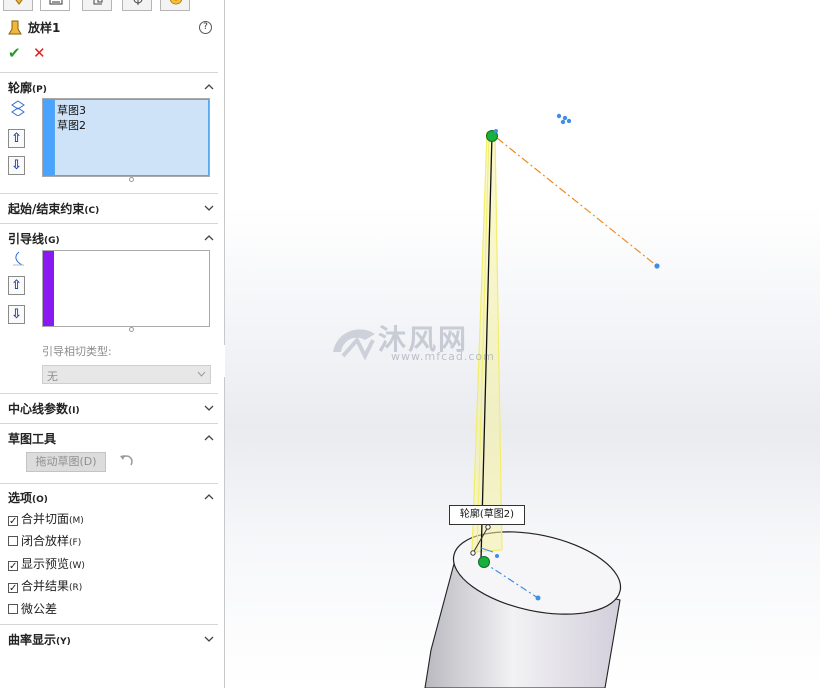  Describe the element at coordinates (127, 461) in the screenshot. I see `undo-sketch-drag-icon` at that location.